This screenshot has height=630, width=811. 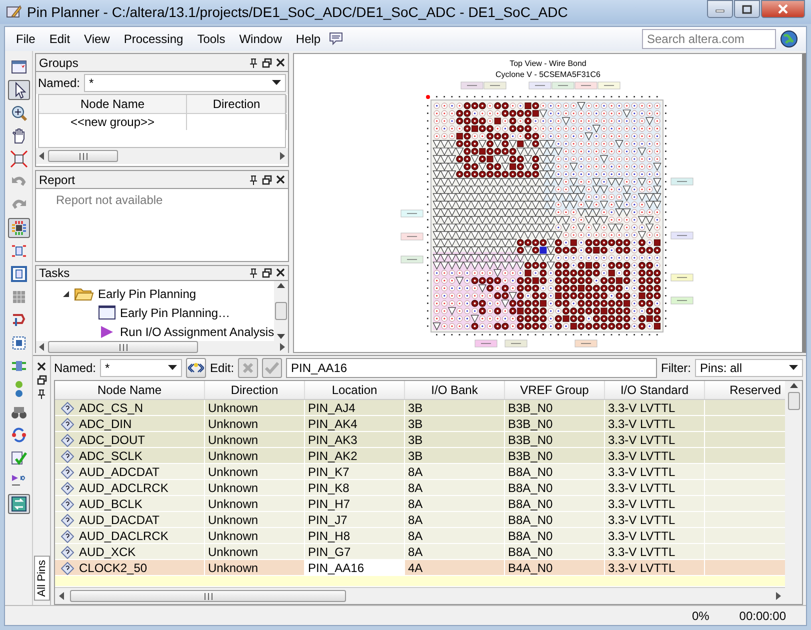 I want to click on fit-icon, so click(x=19, y=159).